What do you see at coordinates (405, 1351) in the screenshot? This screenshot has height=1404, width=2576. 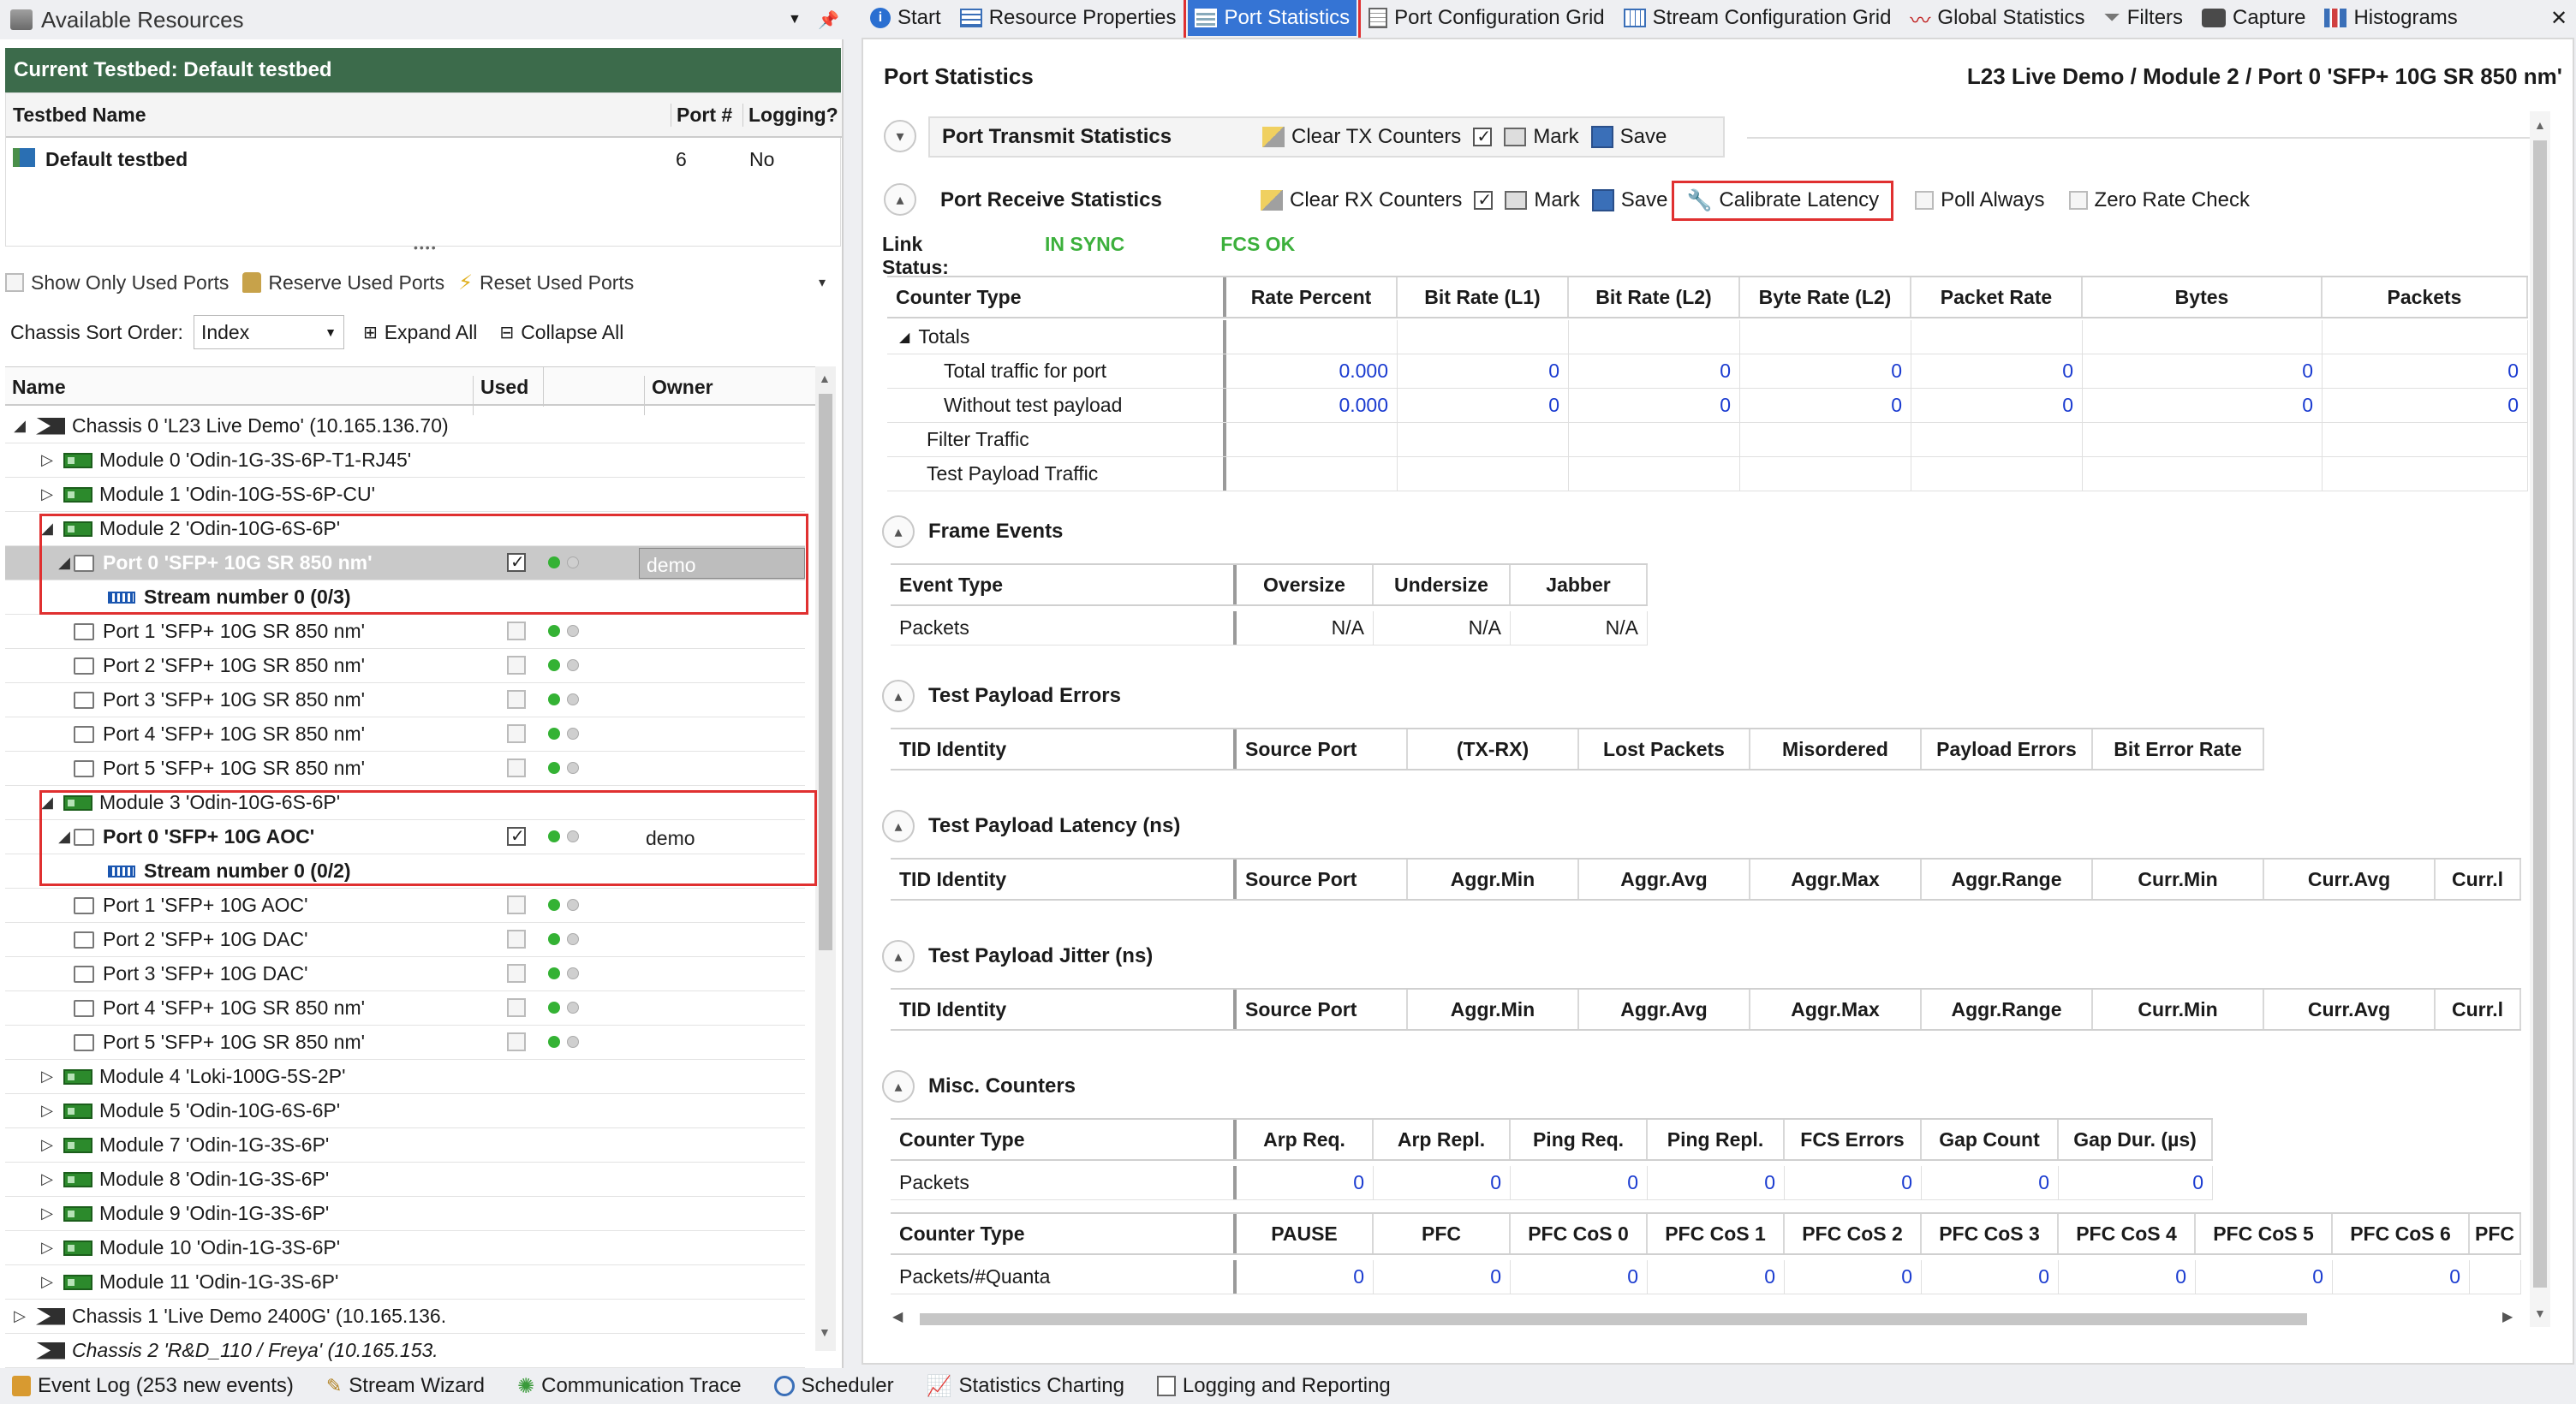 I see `tree-chassis-row: Chassis 2 'R&D_110 / Freya' (10.165.153.` at bounding box center [405, 1351].